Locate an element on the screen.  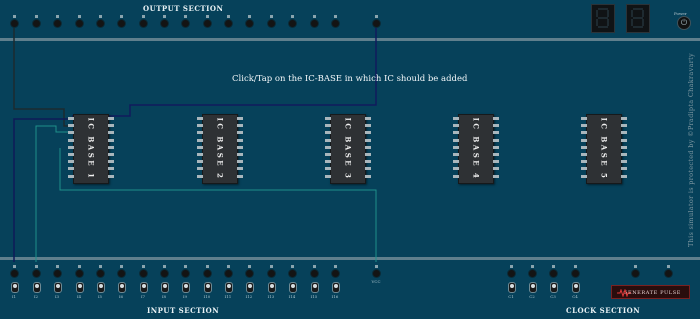
ic-base-3: IC BASE 3 is located at coordinates (348, 149).